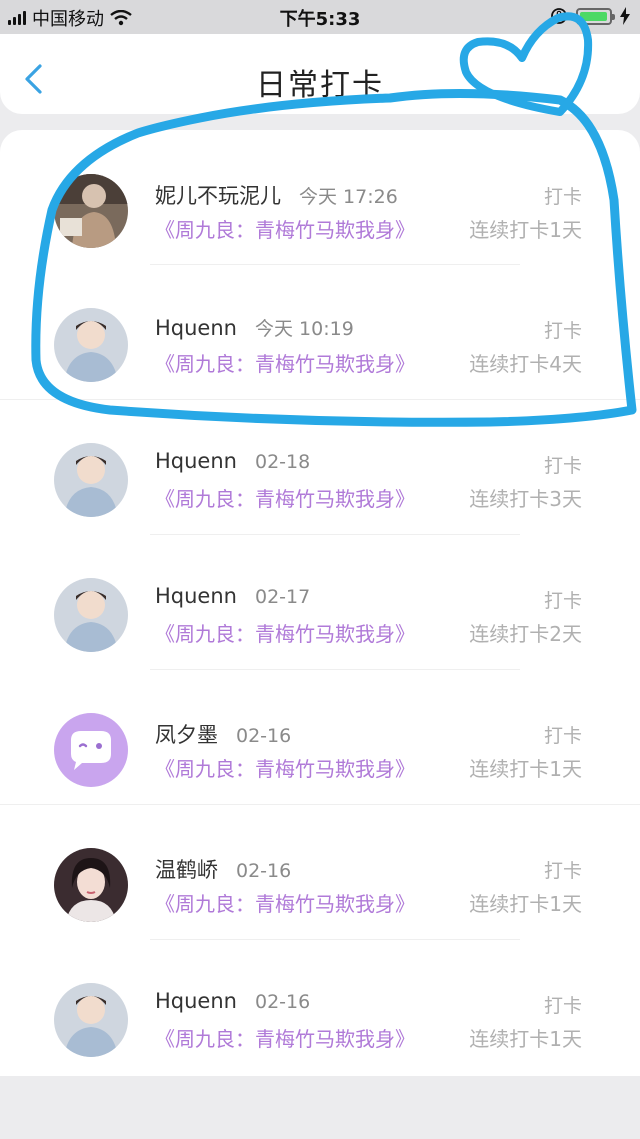 Image resolution: width=640 pixels, height=1139 pixels. I want to click on user-name: 妮儿不玩泥儿, so click(218, 195).